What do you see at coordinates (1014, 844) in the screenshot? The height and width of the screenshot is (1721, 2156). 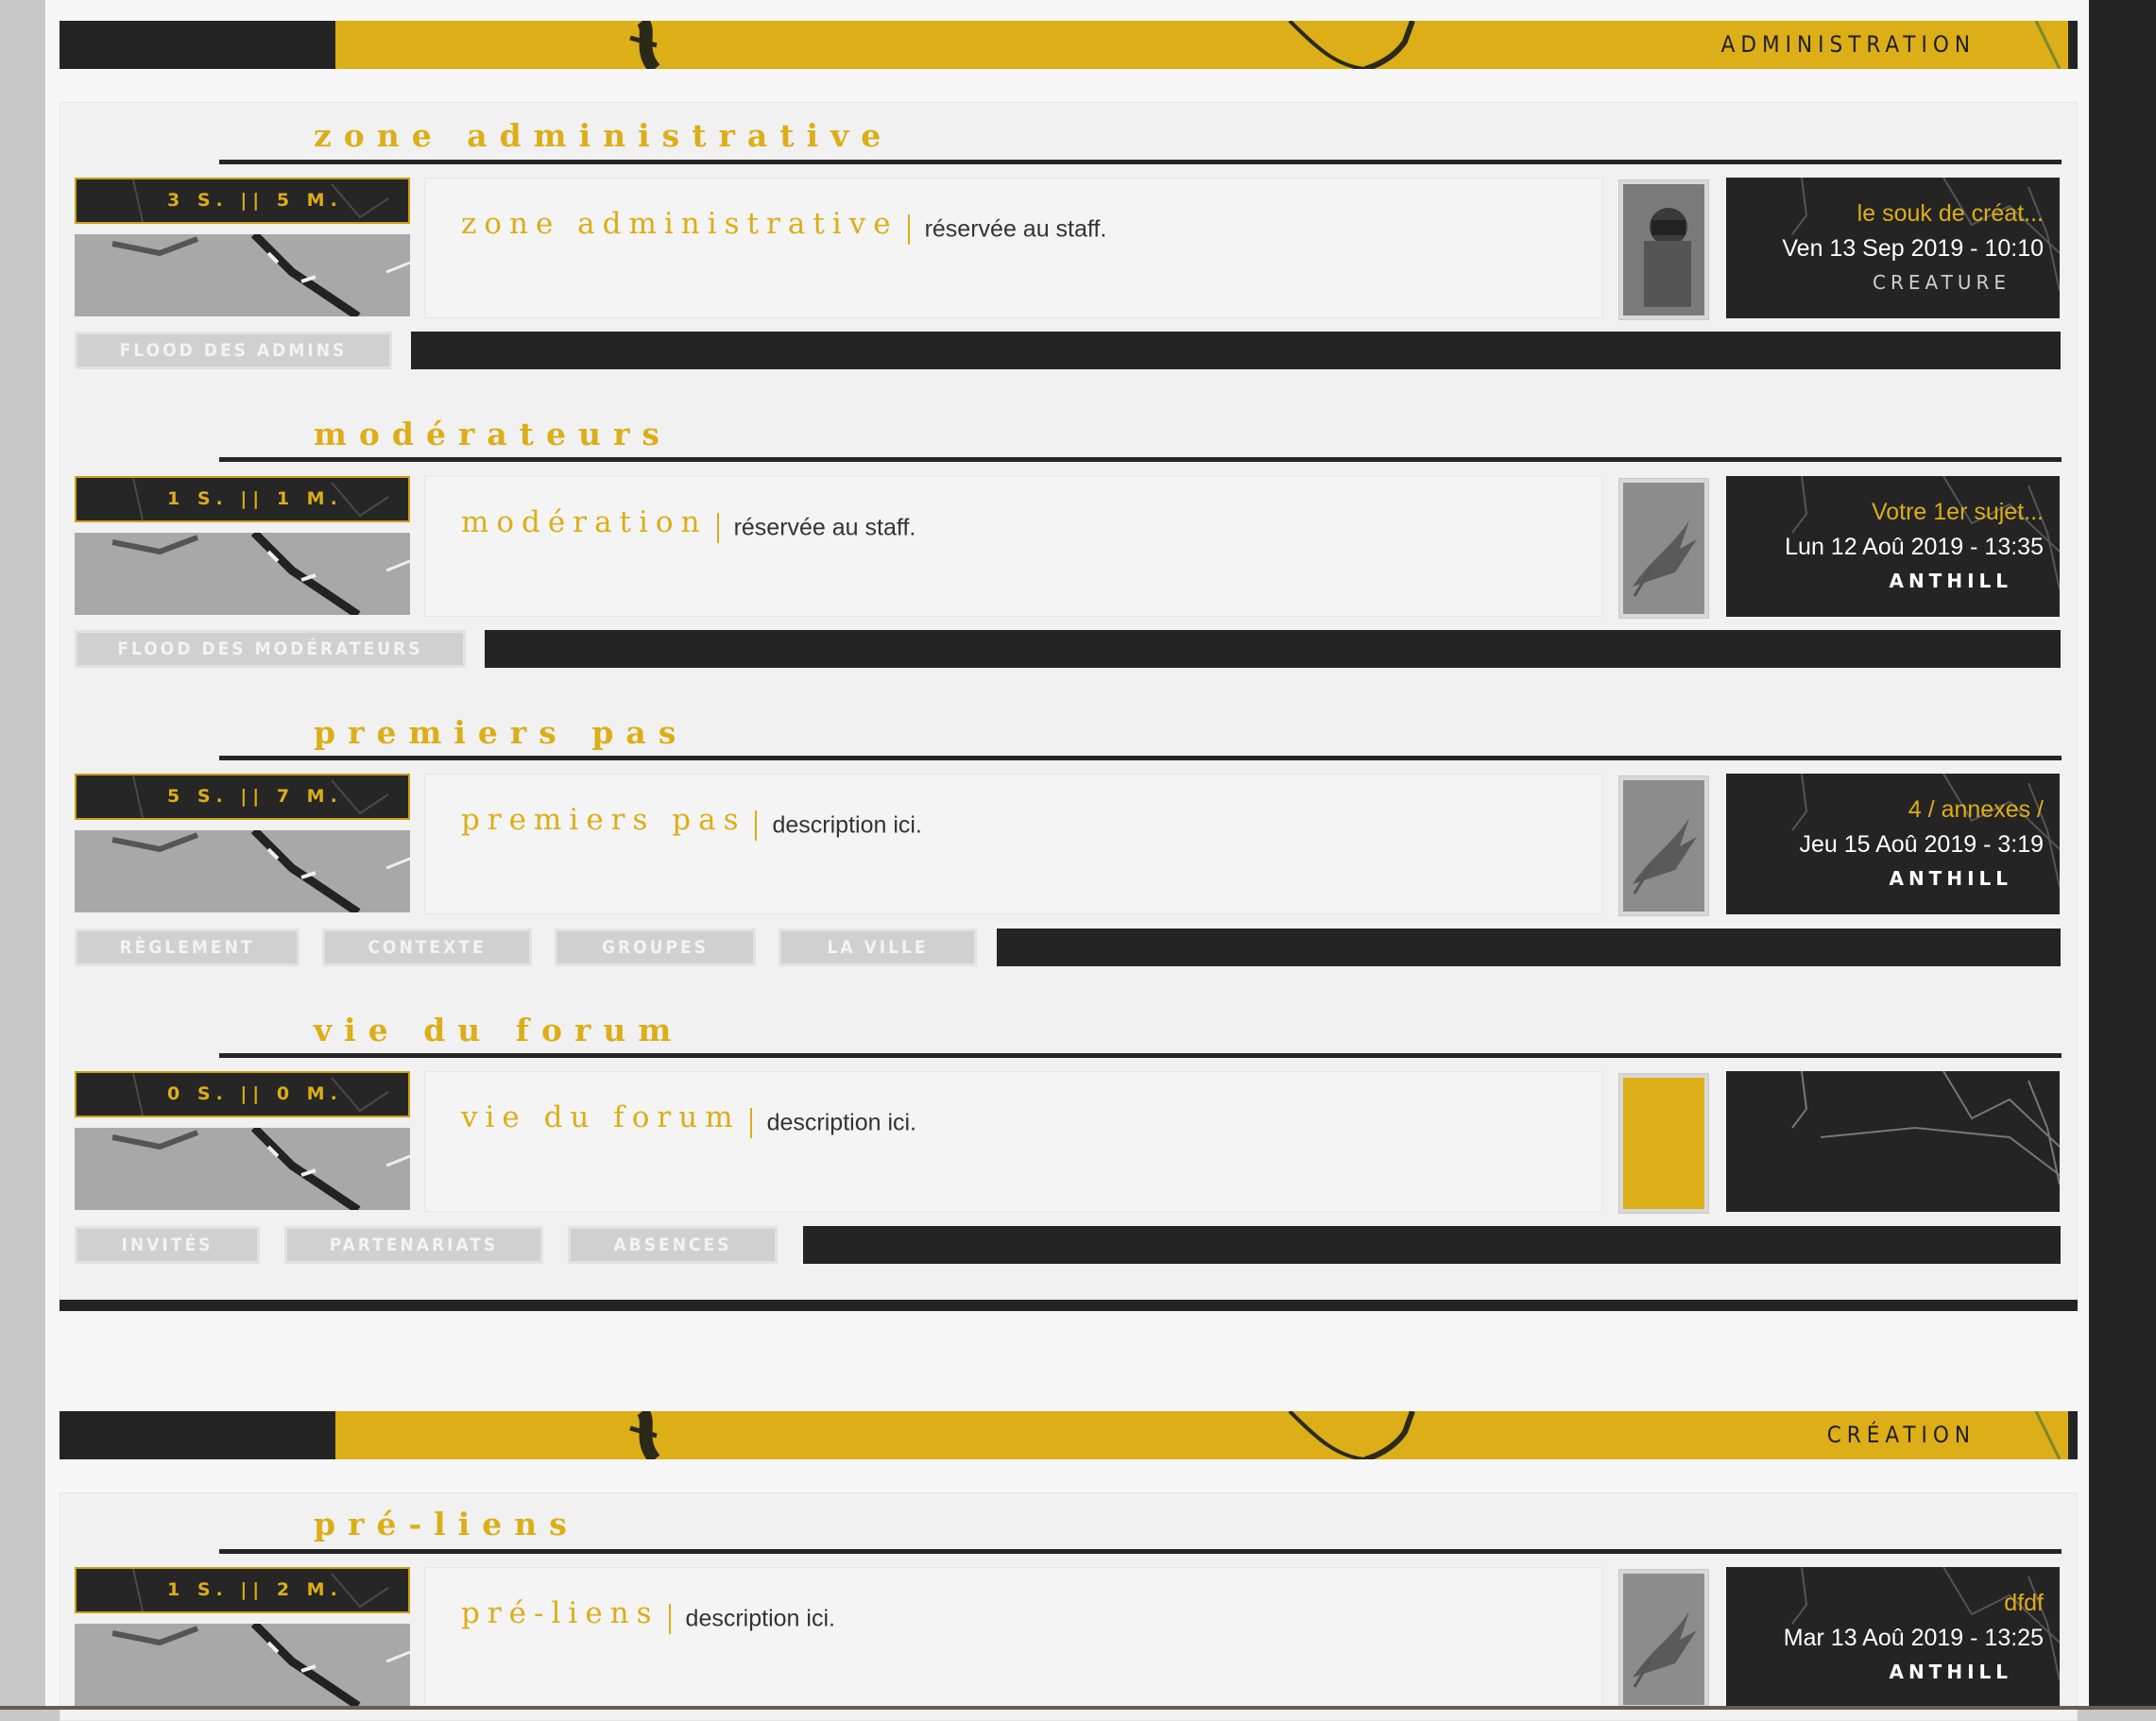 I see `forum-description-box: premiers pas description ici.` at bounding box center [1014, 844].